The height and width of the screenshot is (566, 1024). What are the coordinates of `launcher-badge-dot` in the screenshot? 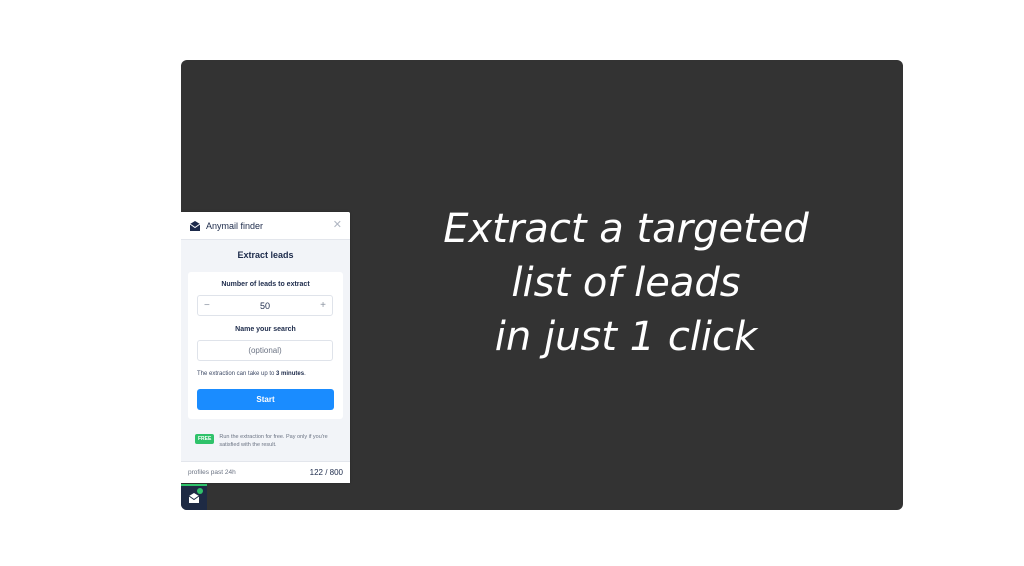 It's located at (200, 491).